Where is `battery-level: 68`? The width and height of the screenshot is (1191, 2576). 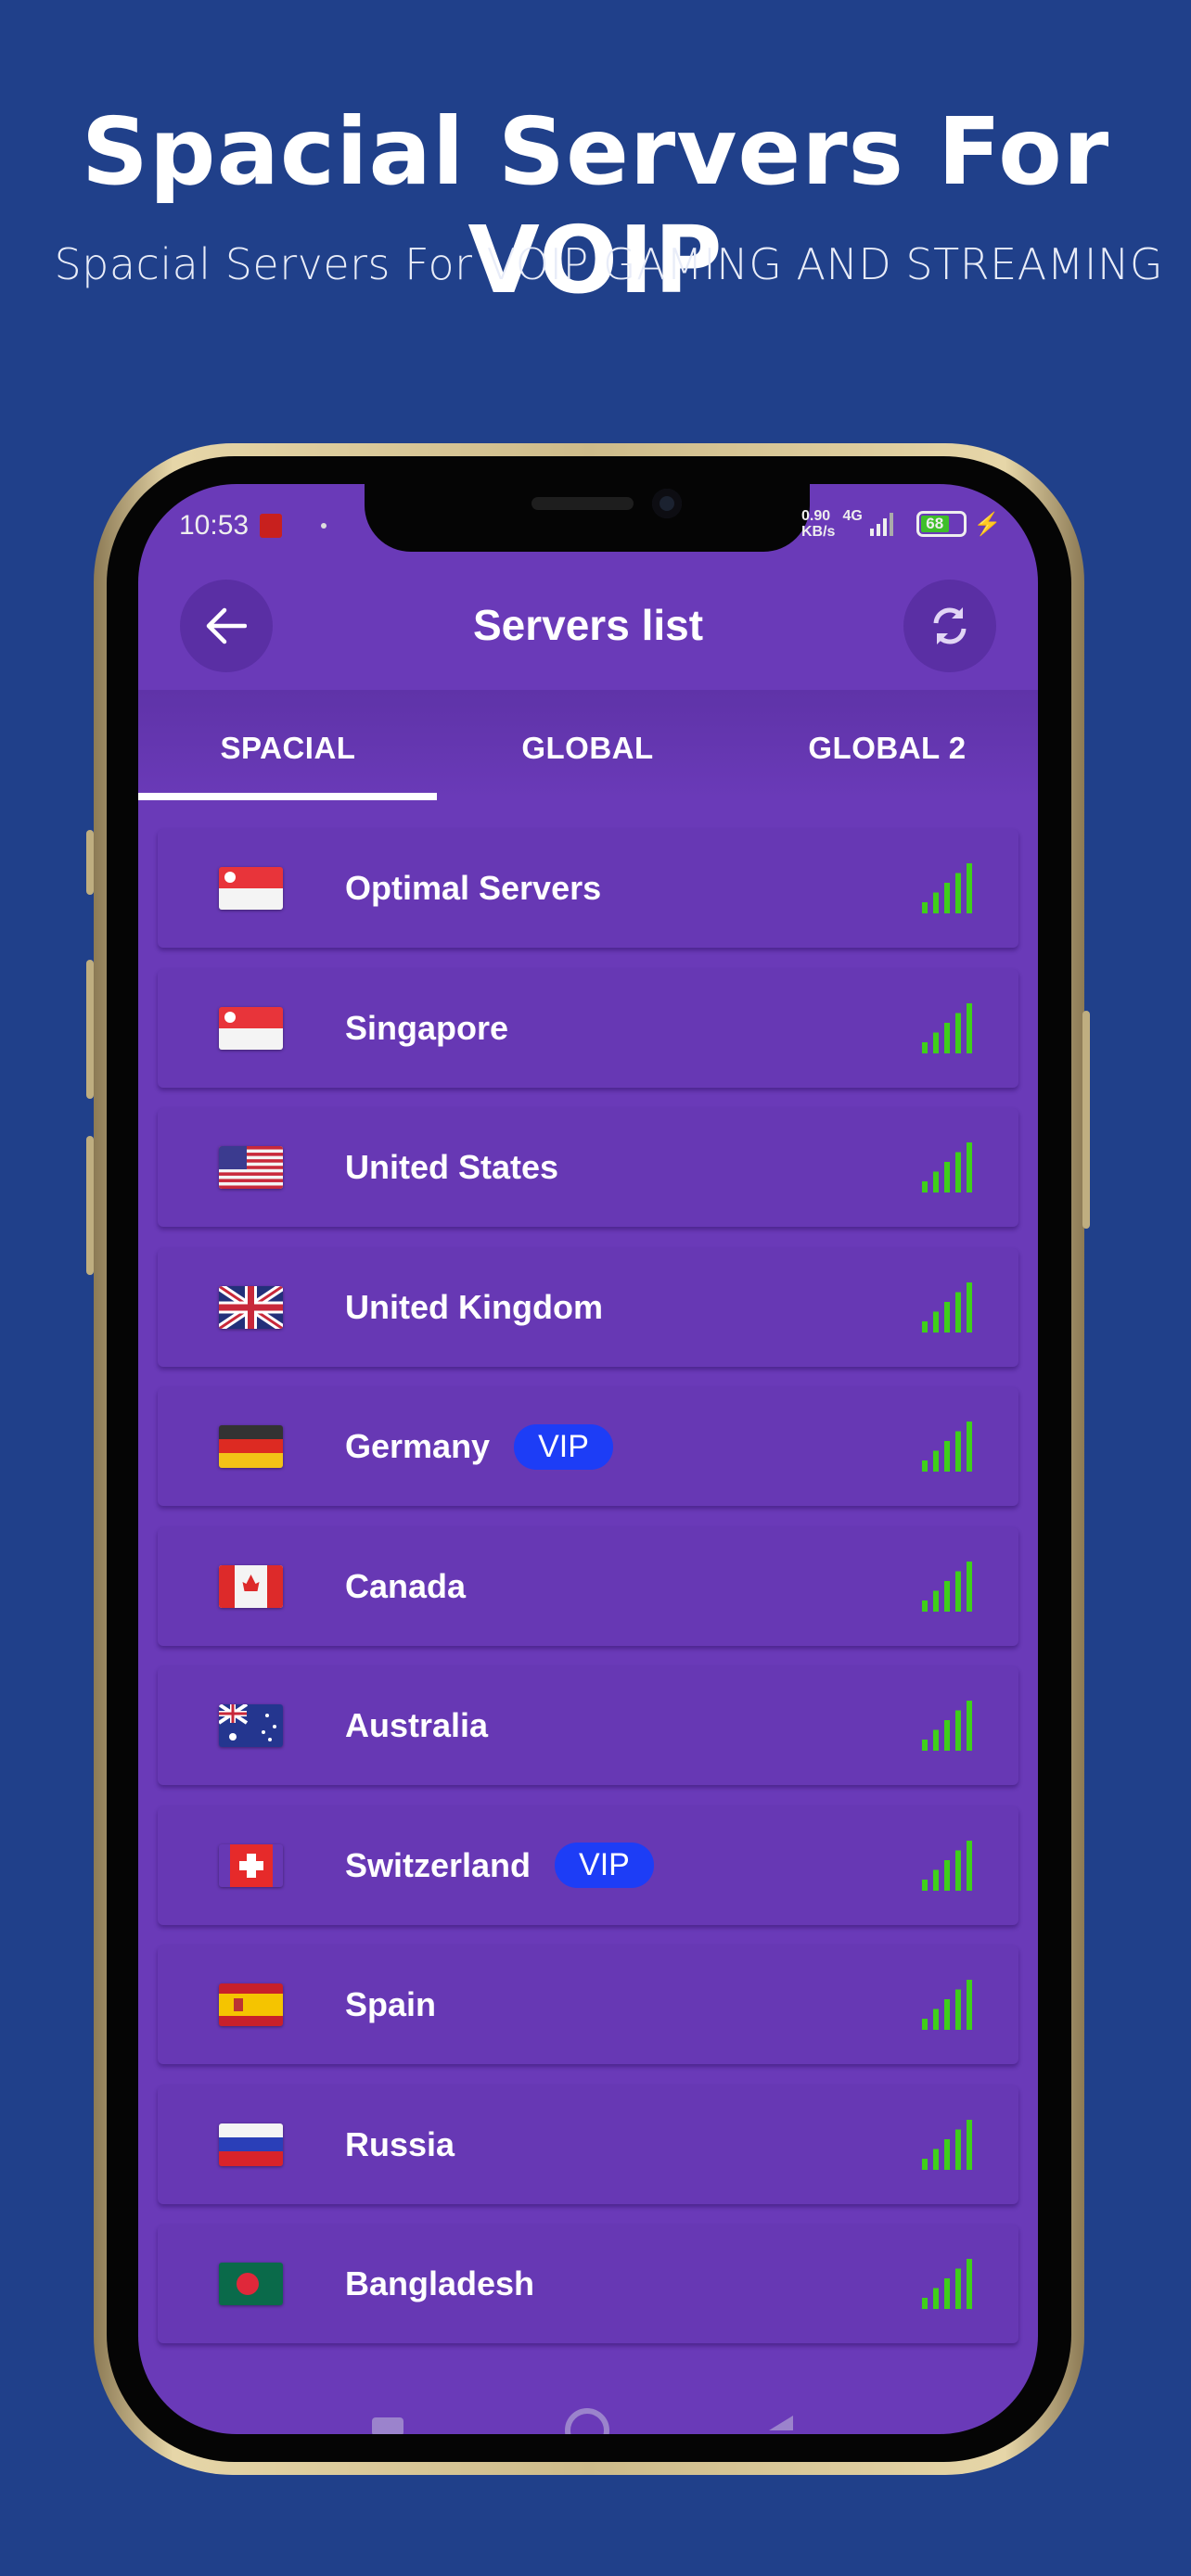
battery-level: 68 is located at coordinates (934, 524).